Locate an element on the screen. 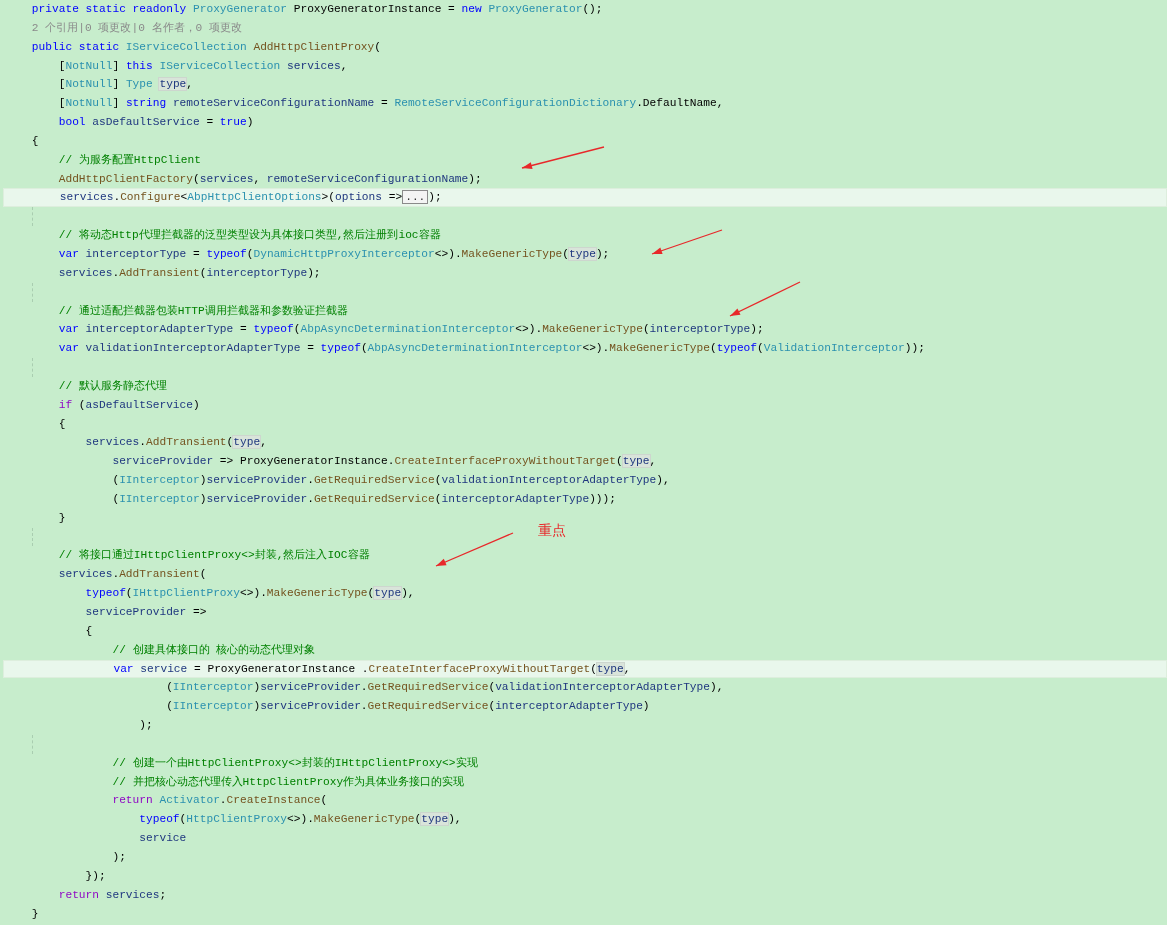 This screenshot has width=1167, height=925. code-text: serviceProvider => is located at coordinates (145, 612).